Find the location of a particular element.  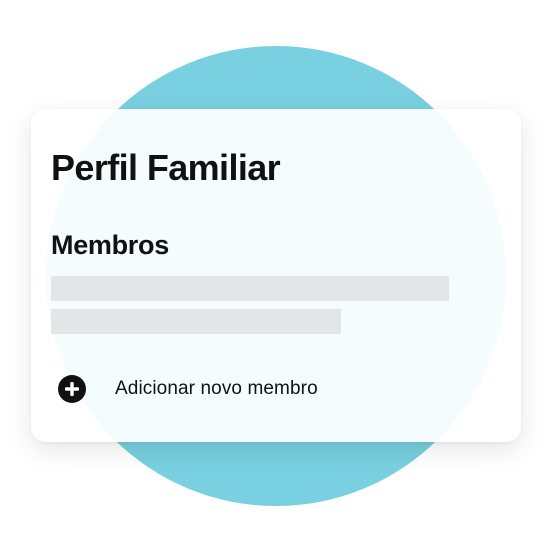

add-member-button: Adicionar novo membro is located at coordinates (187, 389).